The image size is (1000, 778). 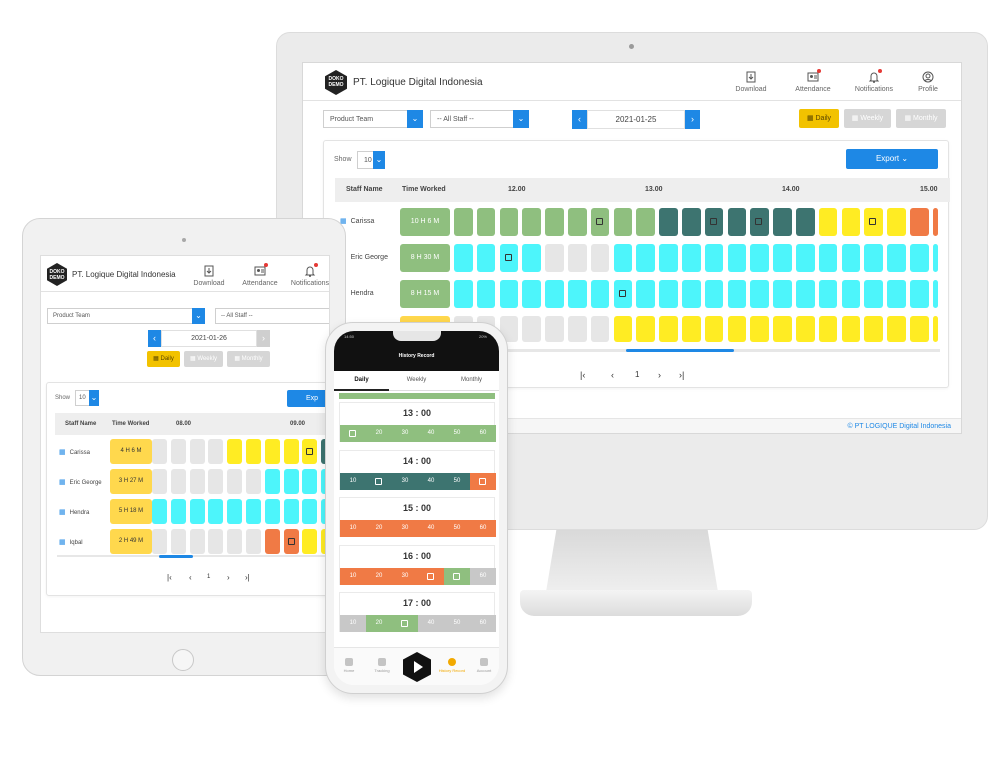 What do you see at coordinates (80, 482) in the screenshot?
I see `staff-name: ▦Eric George` at bounding box center [80, 482].